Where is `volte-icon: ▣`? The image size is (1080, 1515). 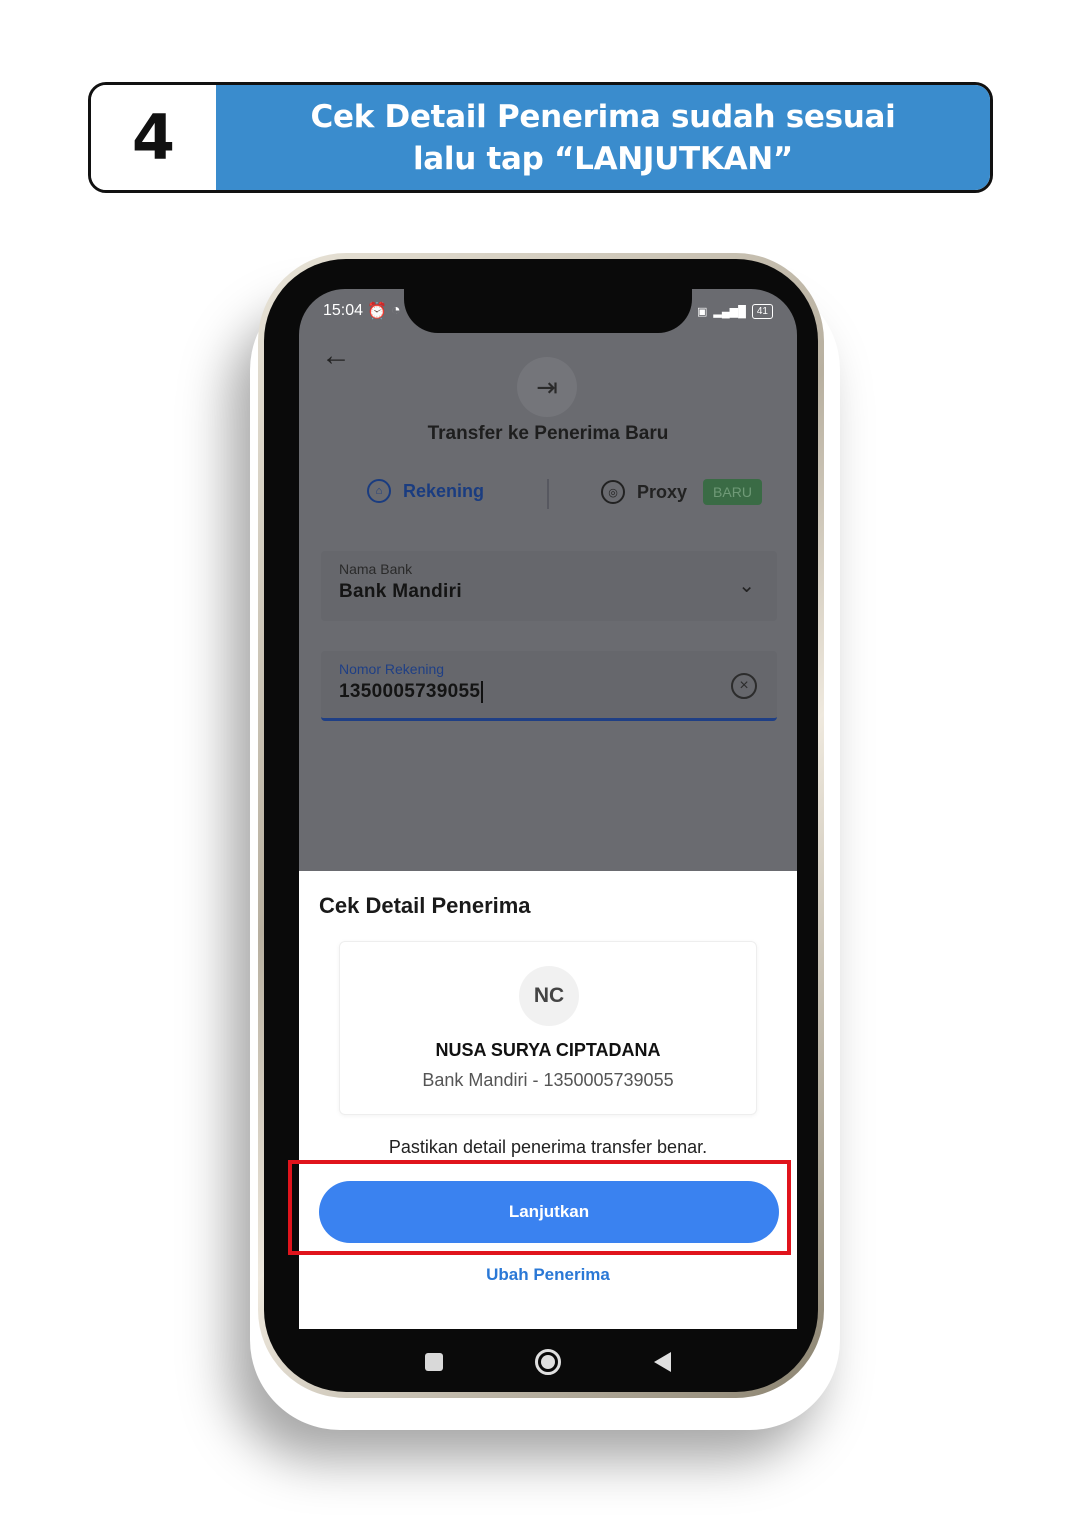 volte-icon: ▣ is located at coordinates (702, 311).